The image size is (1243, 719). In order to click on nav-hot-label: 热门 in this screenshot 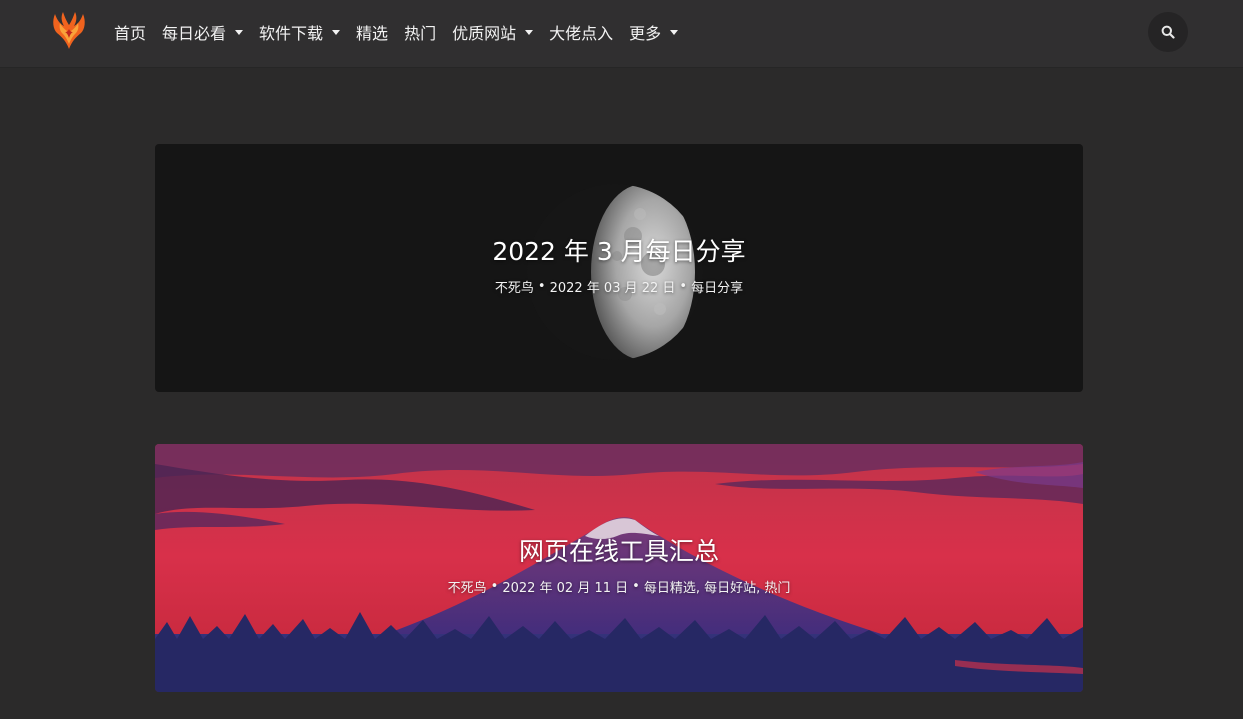, I will do `click(420, 33)`.